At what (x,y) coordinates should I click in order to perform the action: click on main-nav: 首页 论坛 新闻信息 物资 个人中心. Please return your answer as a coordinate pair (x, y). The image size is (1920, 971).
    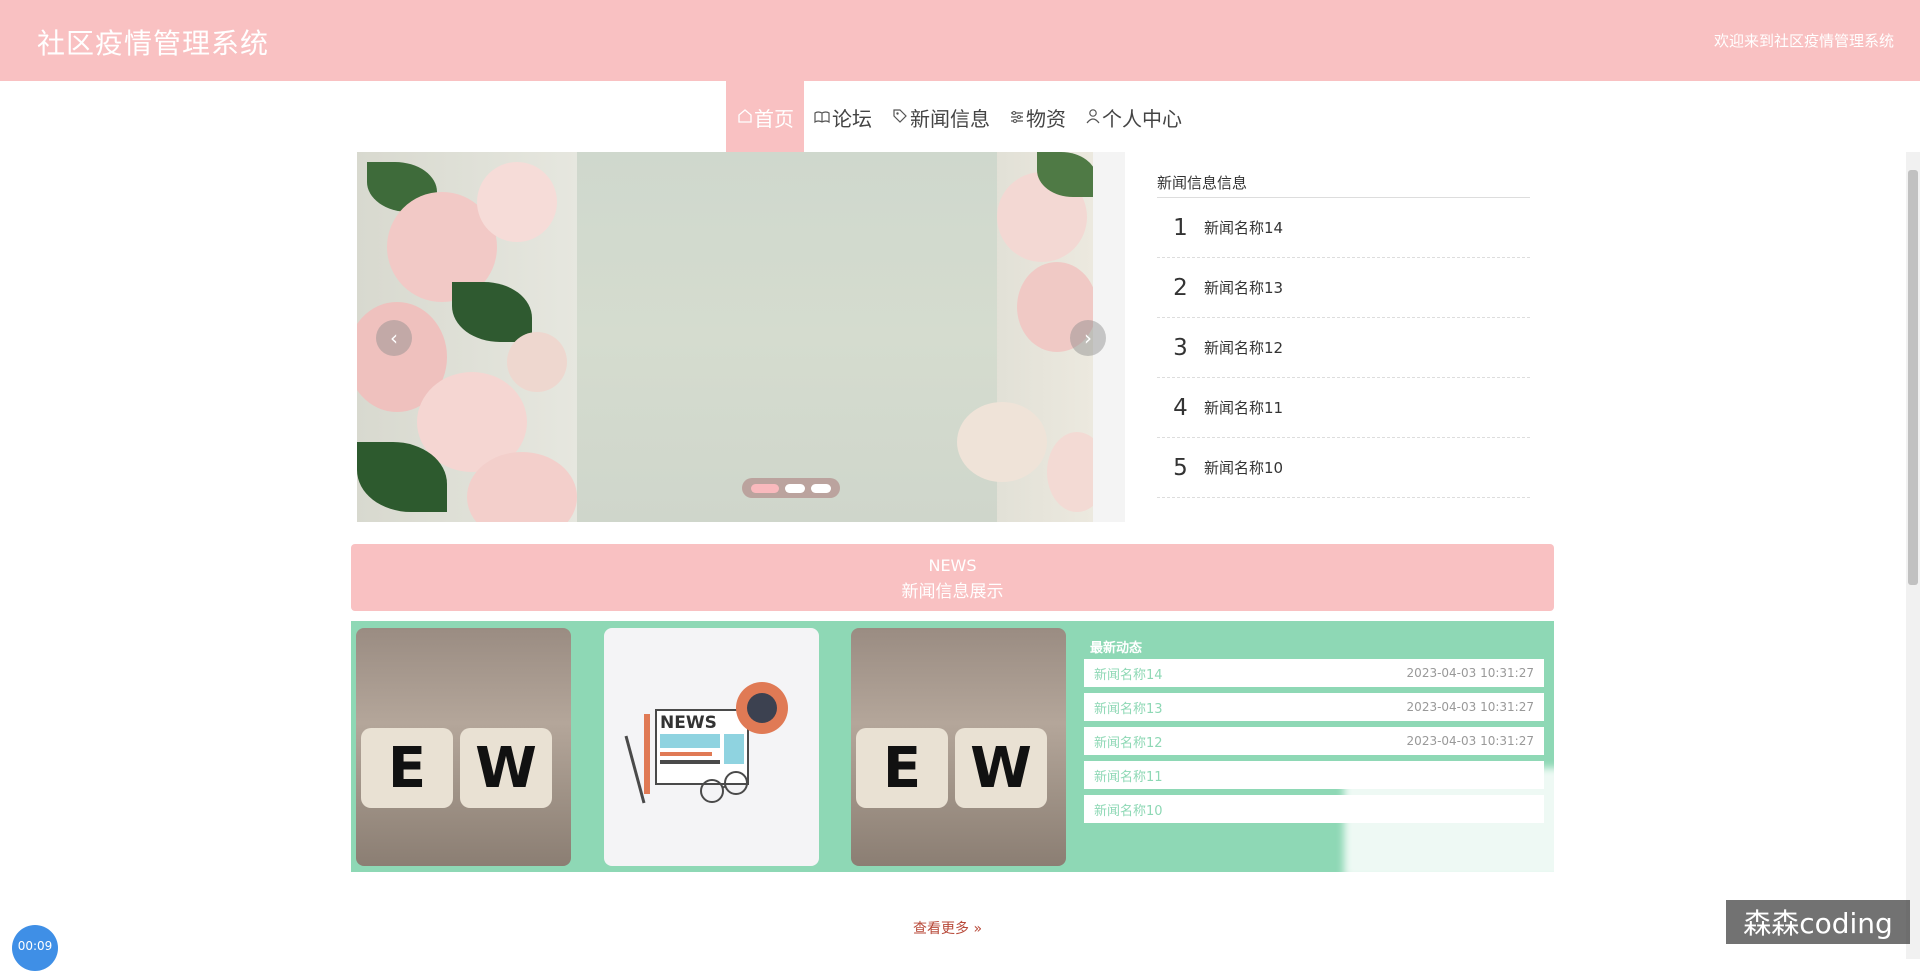
    Looking at the image, I should click on (959, 117).